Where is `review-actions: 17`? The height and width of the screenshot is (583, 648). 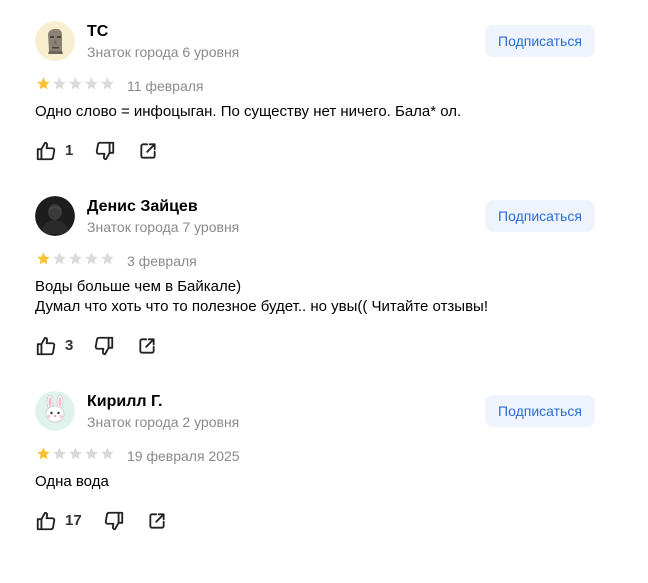
review-actions: 17 is located at coordinates (101, 521).